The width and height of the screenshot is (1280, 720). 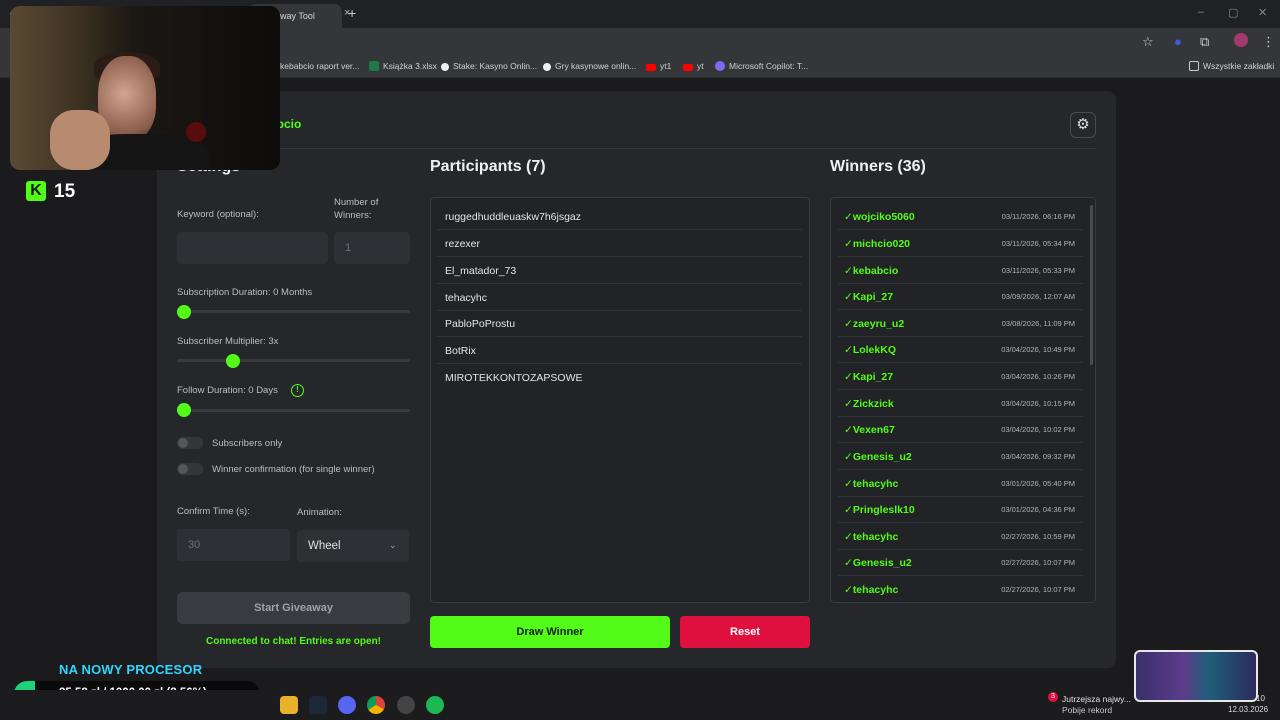 What do you see at coordinates (960, 430) in the screenshot?
I see `winner-row: ✓Vexen67 03/04/2026, 10:02 PM` at bounding box center [960, 430].